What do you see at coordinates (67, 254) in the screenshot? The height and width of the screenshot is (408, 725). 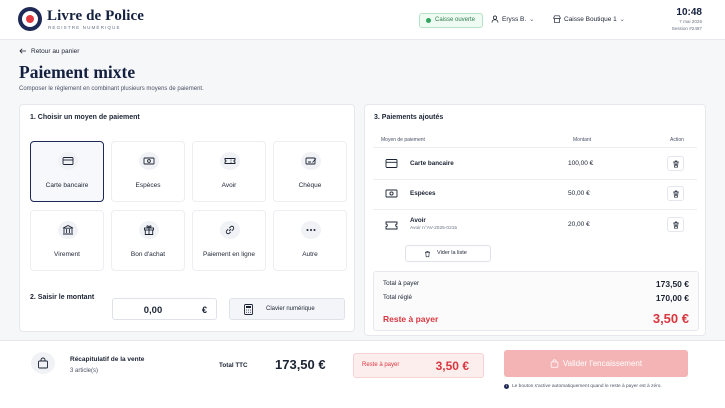 I see `method-label: Virement` at bounding box center [67, 254].